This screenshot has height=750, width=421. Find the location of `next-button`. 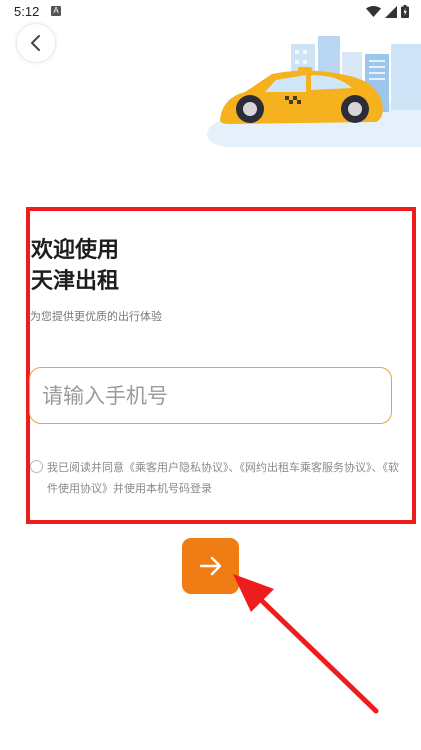

next-button is located at coordinates (210, 566).